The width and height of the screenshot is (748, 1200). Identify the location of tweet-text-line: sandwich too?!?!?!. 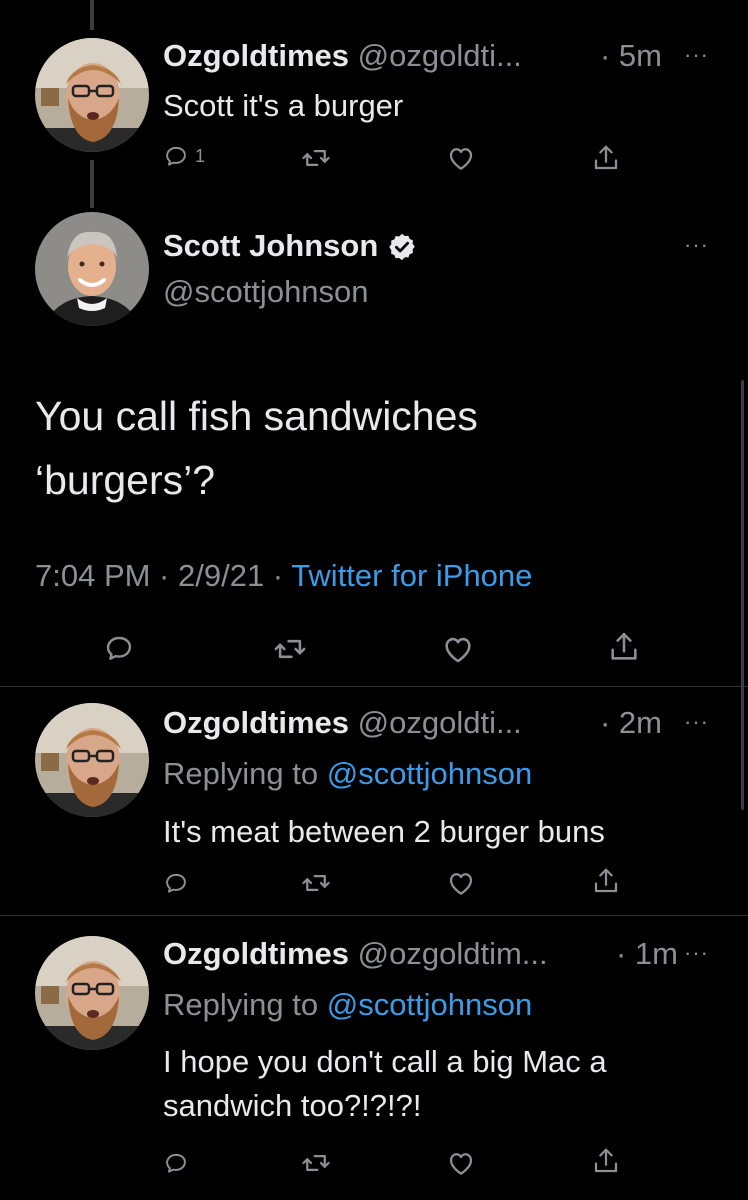
(292, 1105).